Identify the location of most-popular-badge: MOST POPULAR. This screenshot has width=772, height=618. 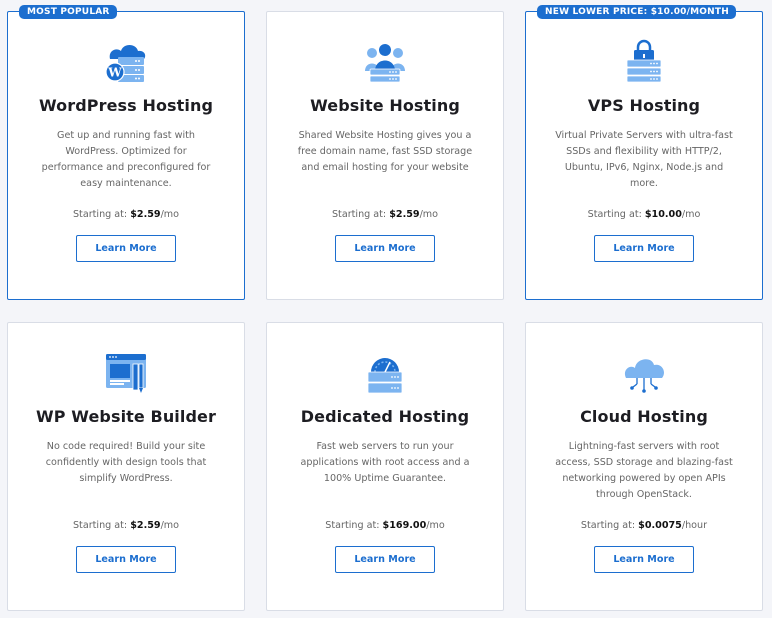
(68, 12).